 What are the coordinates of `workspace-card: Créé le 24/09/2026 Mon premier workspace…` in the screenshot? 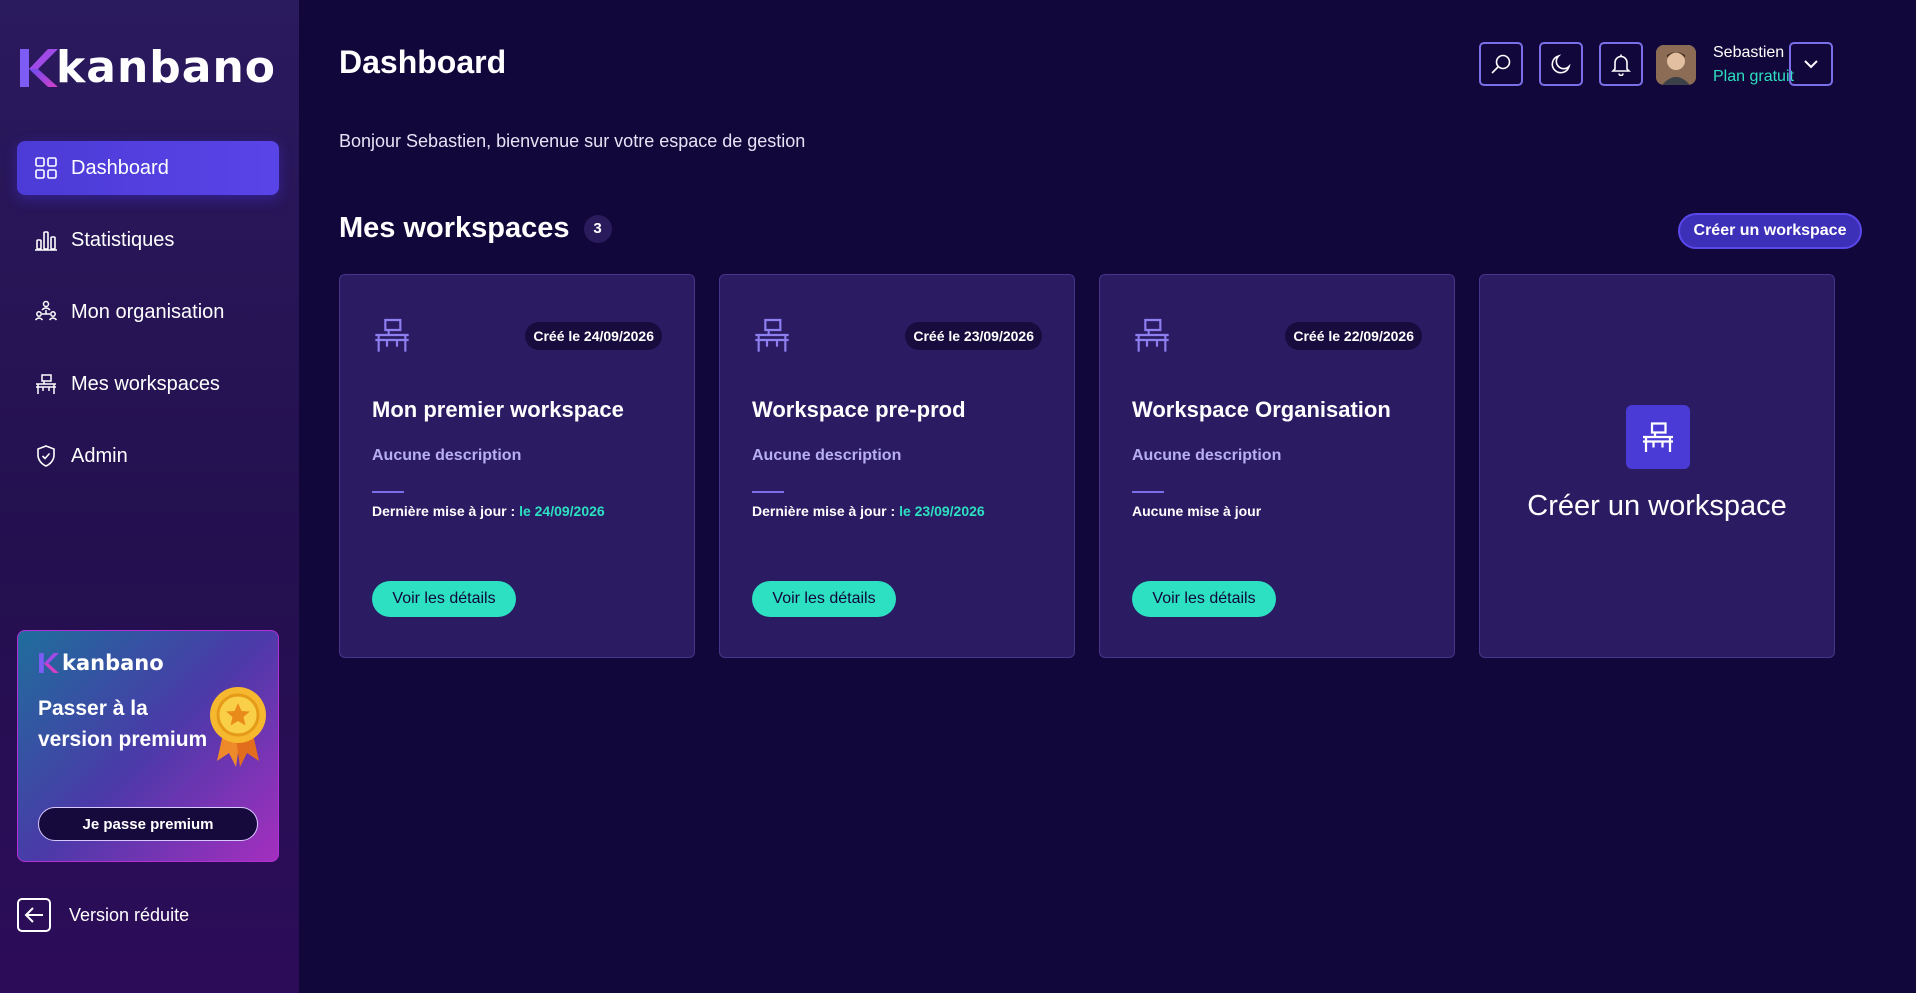 It's located at (517, 466).